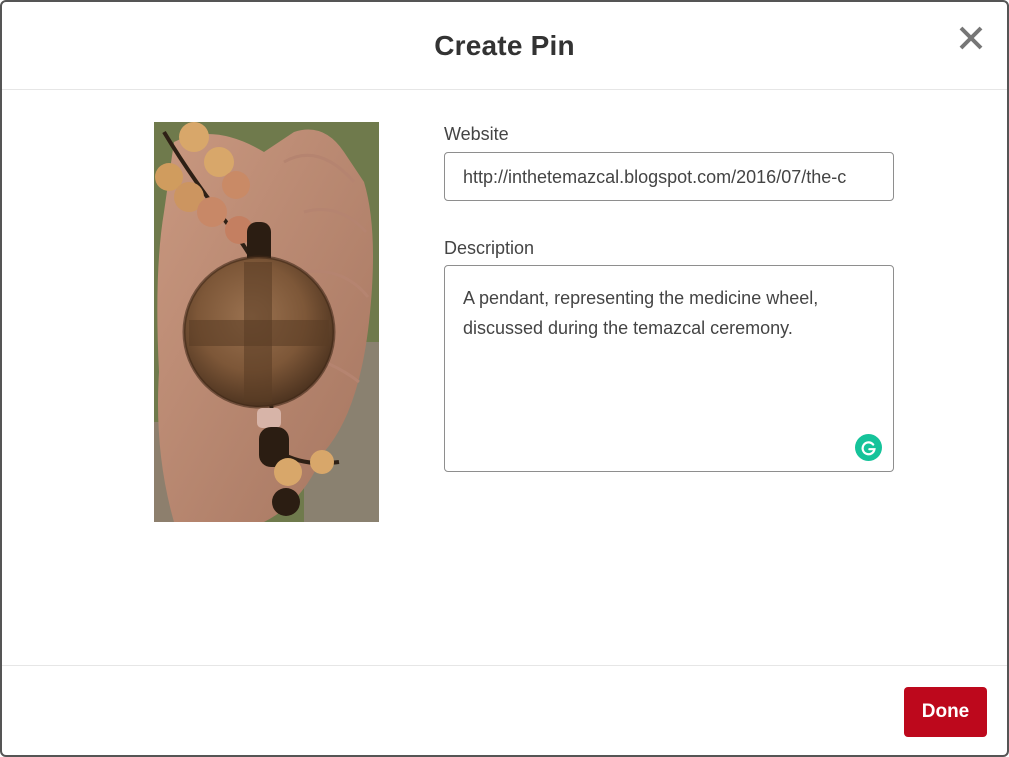  I want to click on pendant-photo, so click(266, 322).